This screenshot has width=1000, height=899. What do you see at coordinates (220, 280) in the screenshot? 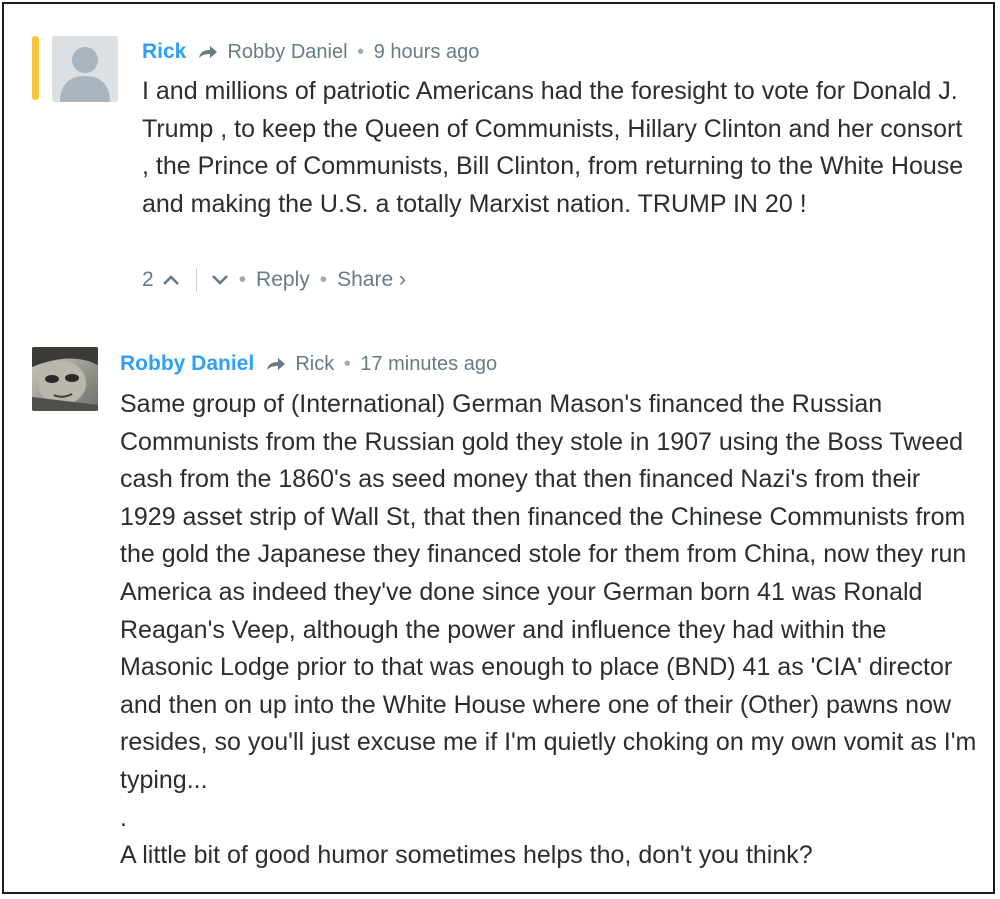
I see `chevron-down-icon` at bounding box center [220, 280].